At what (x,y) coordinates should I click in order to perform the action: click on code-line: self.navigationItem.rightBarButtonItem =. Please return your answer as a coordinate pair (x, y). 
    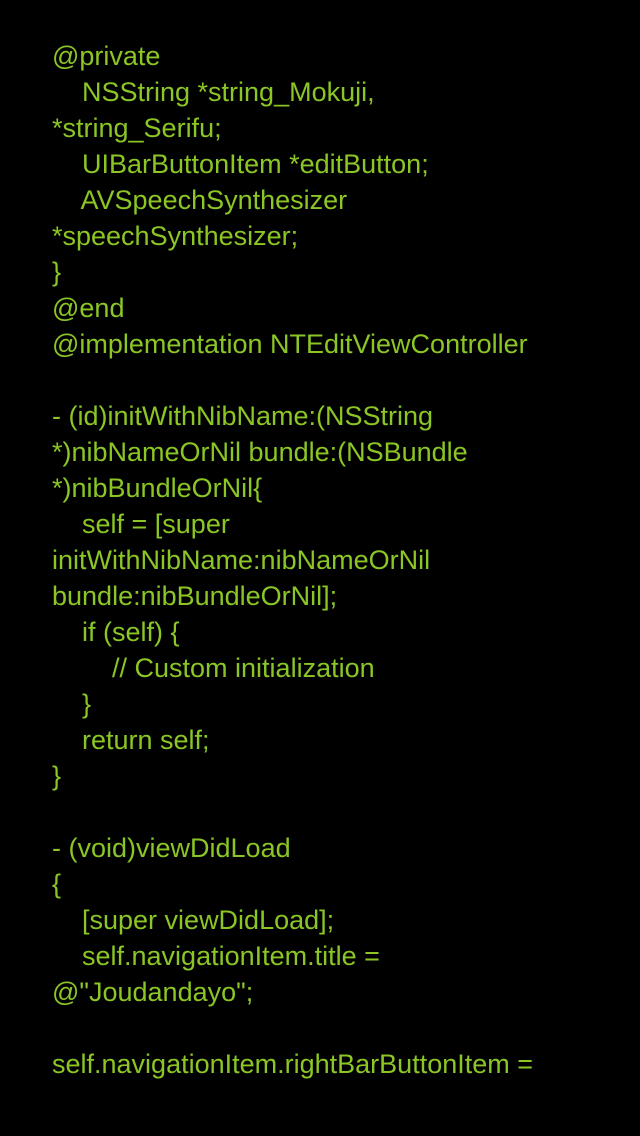
    Looking at the image, I should click on (293, 1064).